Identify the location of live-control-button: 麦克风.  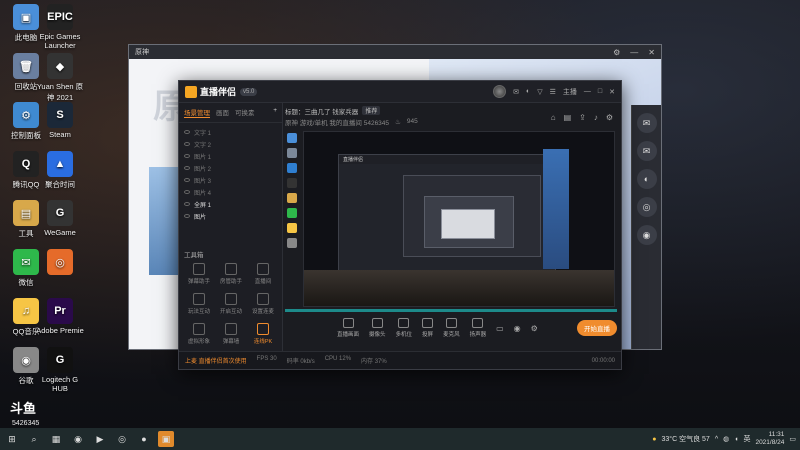
(451, 328).